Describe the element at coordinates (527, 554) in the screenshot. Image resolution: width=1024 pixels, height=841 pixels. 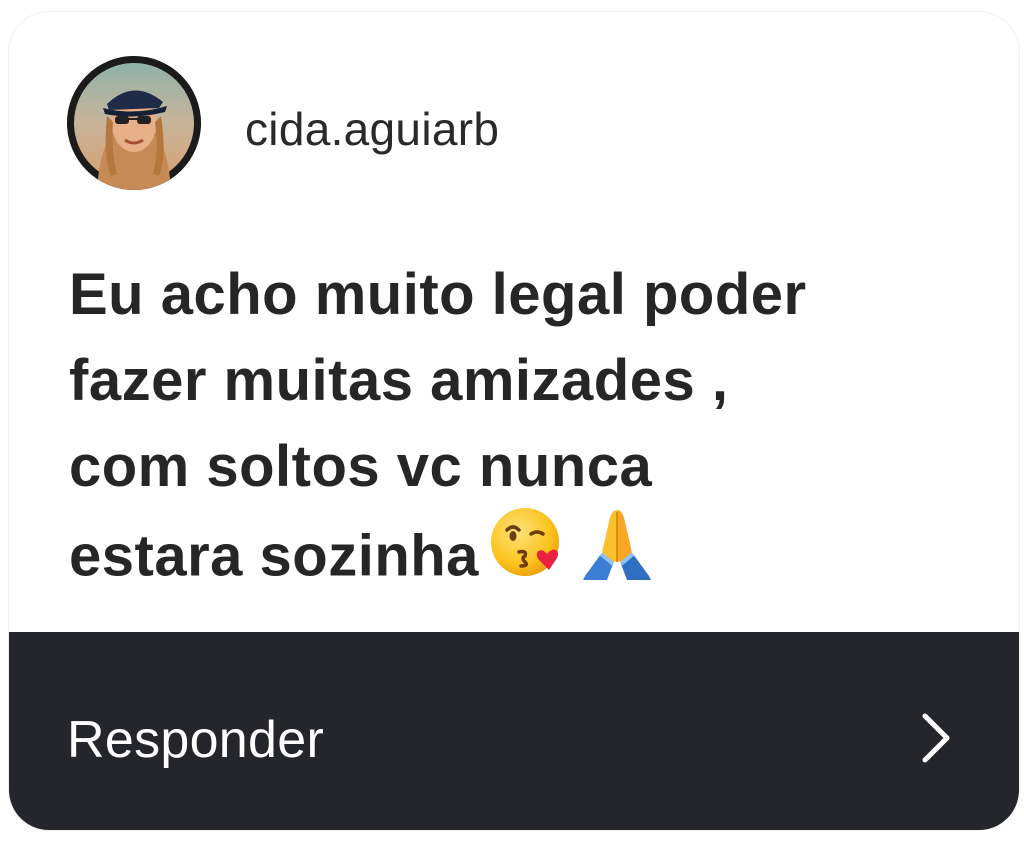
I see `face-blowing-kiss-emoji-icon` at that location.